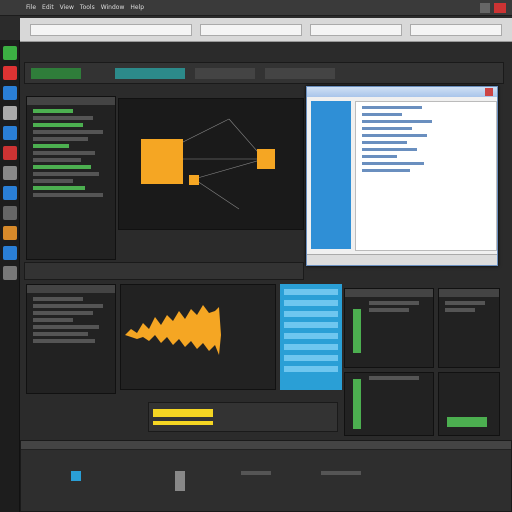 This screenshot has width=512, height=512. Describe the element at coordinates (137, 7) in the screenshot. I see `menu-help: Help` at that location.